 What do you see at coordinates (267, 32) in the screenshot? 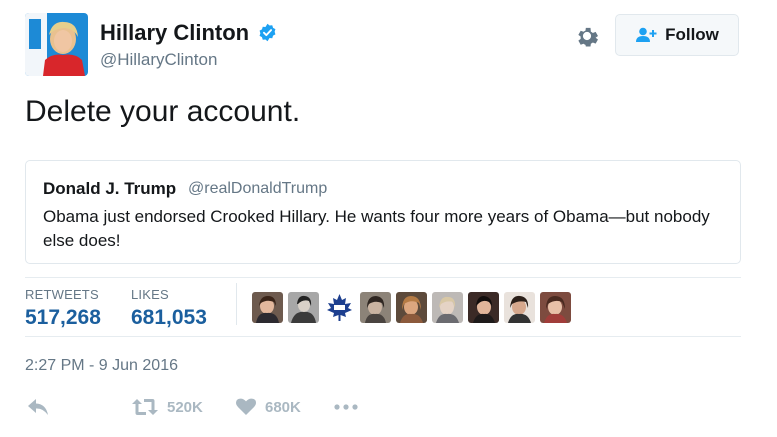
I see `verified-badge-icon` at bounding box center [267, 32].